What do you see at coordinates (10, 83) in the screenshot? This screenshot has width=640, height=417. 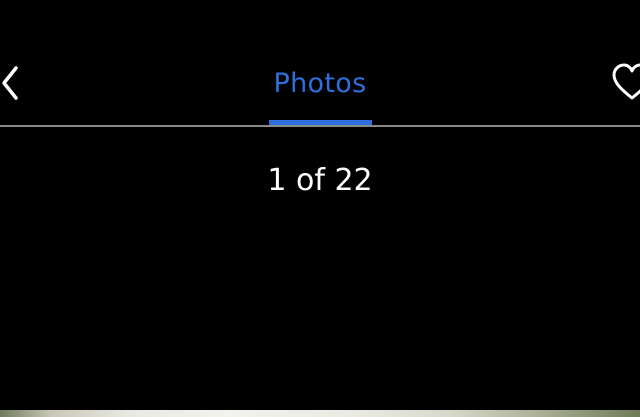 I see `chevron-left-icon` at bounding box center [10, 83].